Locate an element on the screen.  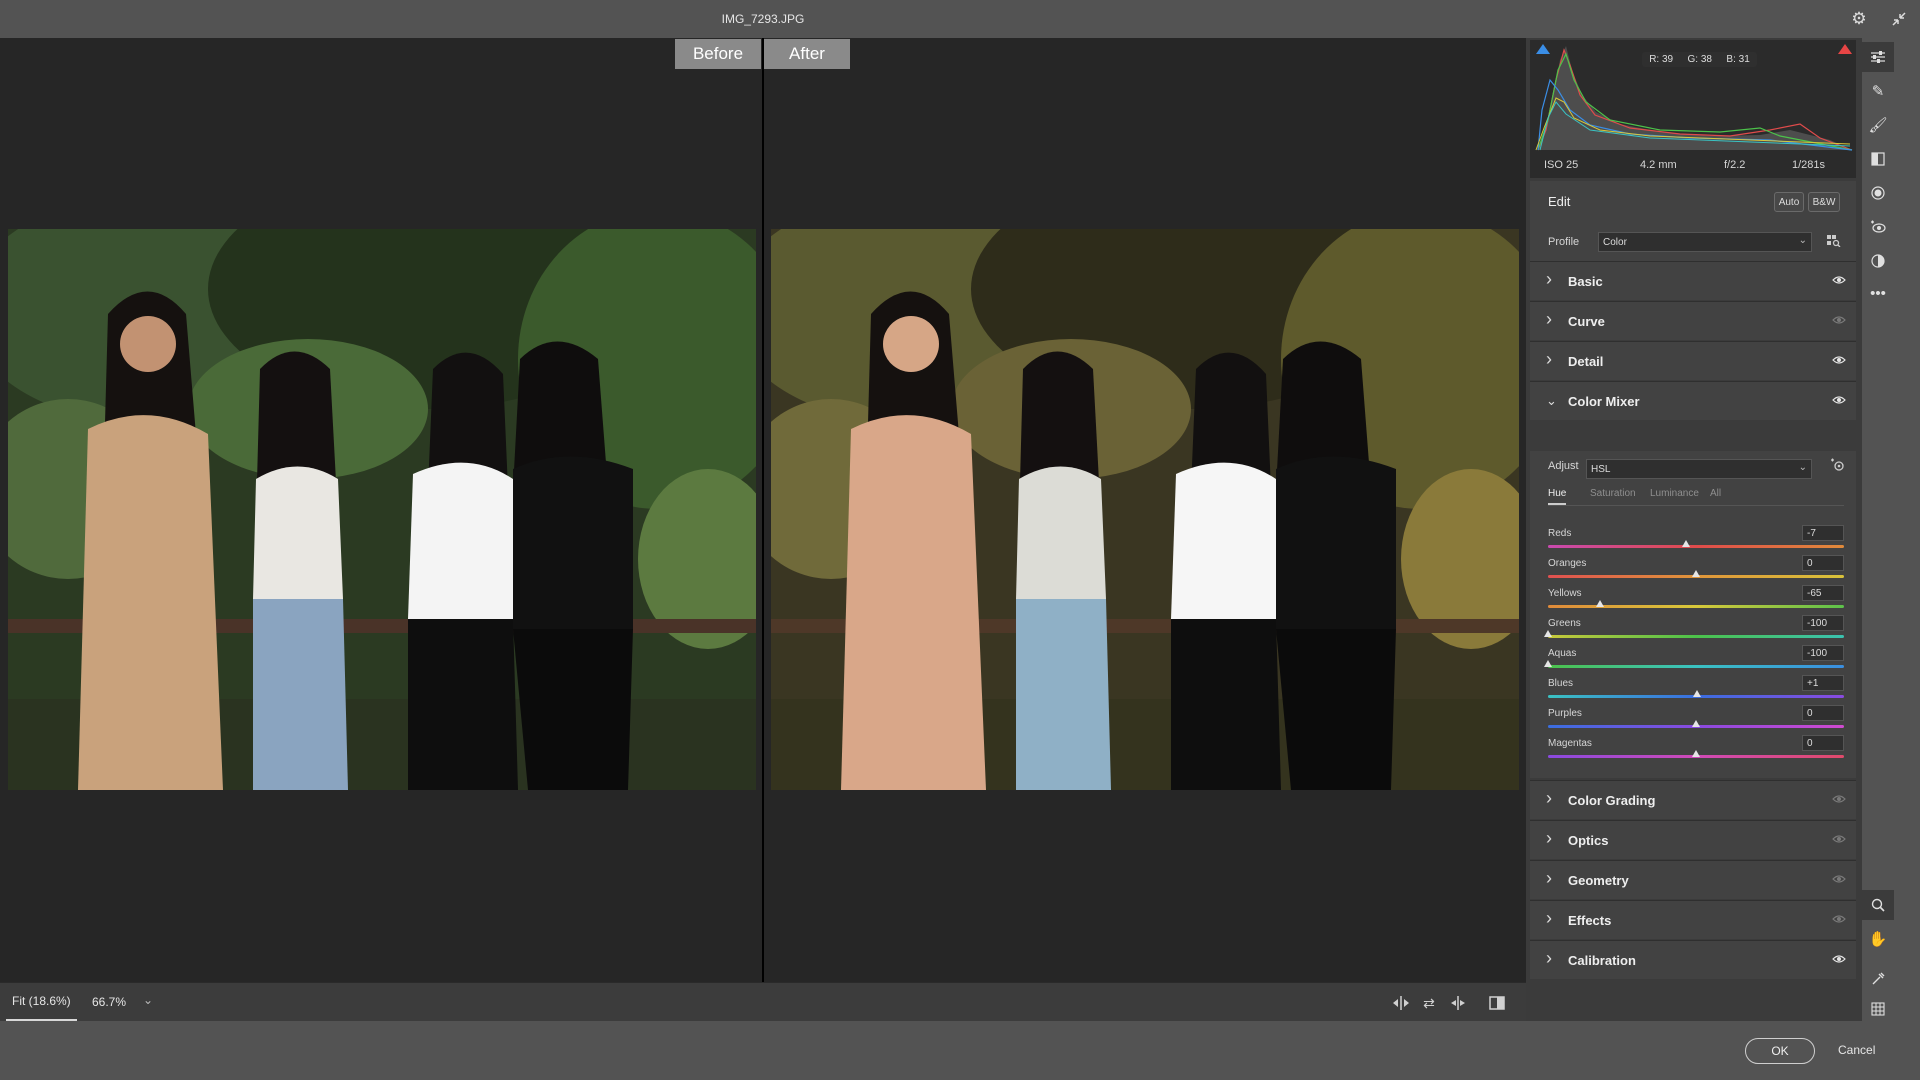
slider-blues: Blues +1 is located at coordinates (1696, 691).